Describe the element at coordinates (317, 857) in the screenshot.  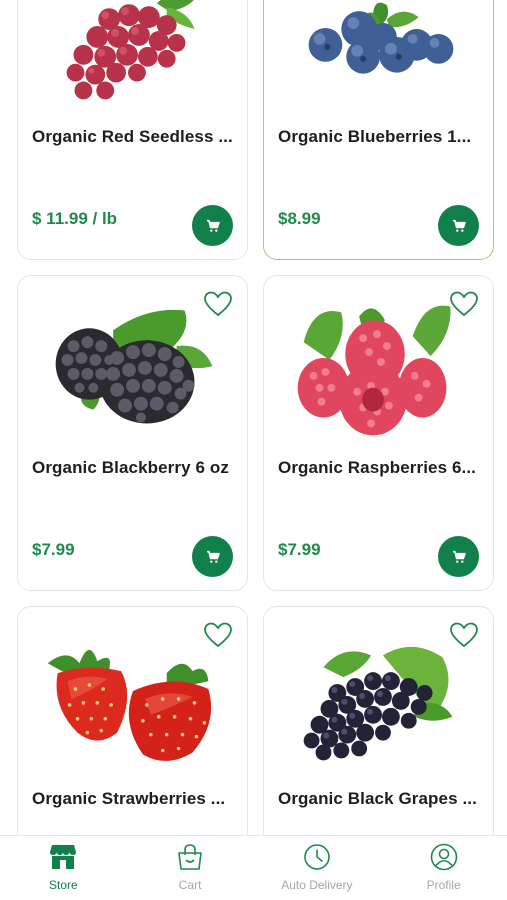
I see `clock-icon` at that location.